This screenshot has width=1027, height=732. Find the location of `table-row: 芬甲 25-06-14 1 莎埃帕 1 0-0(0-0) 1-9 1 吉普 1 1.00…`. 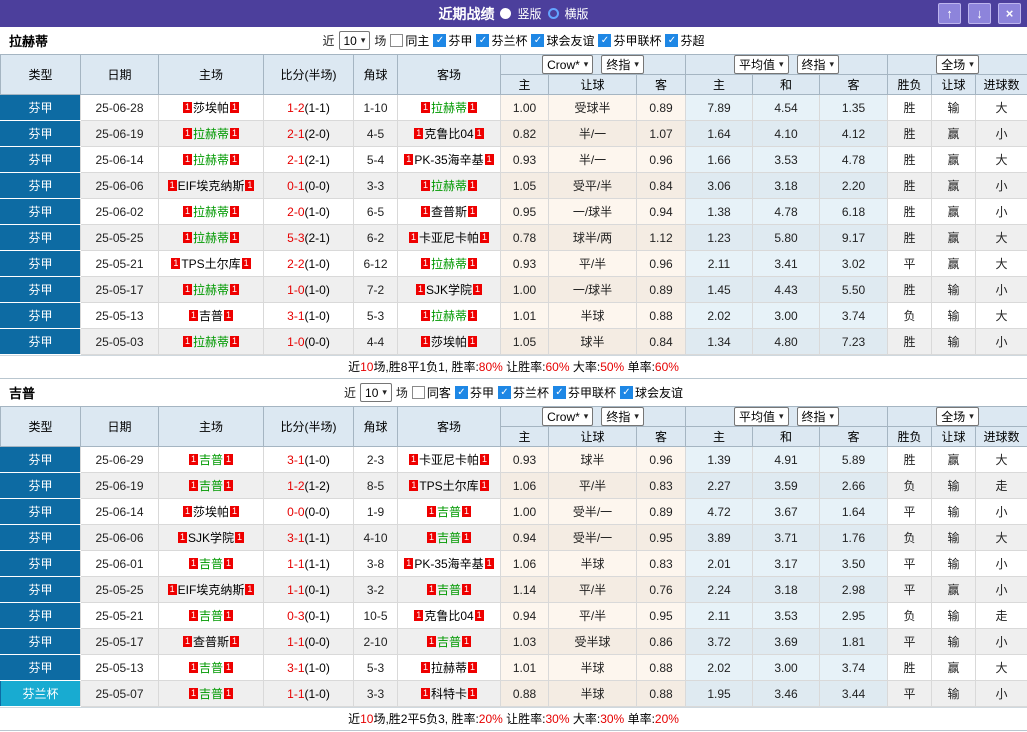

table-row: 芬甲 25-06-14 1 莎埃帕 1 0-0(0-0) 1-9 1 吉普 1 1.00… is located at coordinates (513, 511).